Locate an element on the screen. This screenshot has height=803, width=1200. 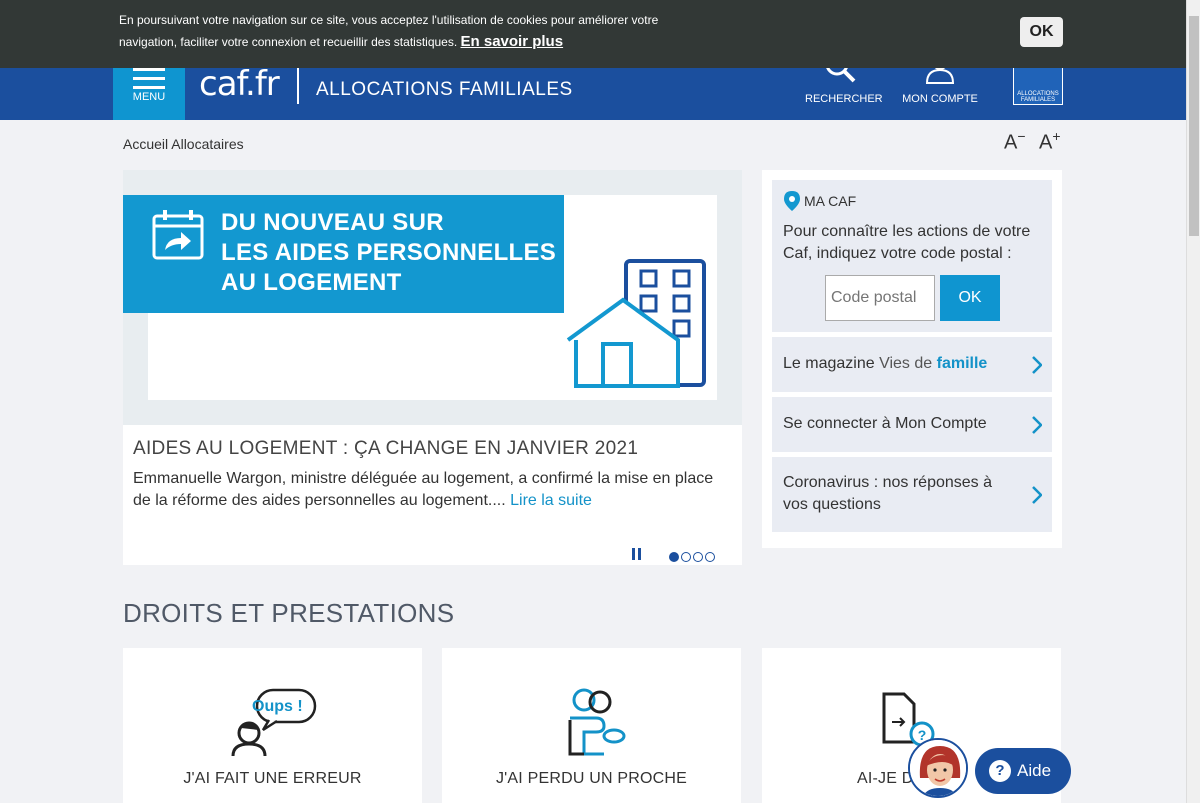
card-erreur: Oups ! J'AI FAIT UNE ERREUR is located at coordinates (272, 725).